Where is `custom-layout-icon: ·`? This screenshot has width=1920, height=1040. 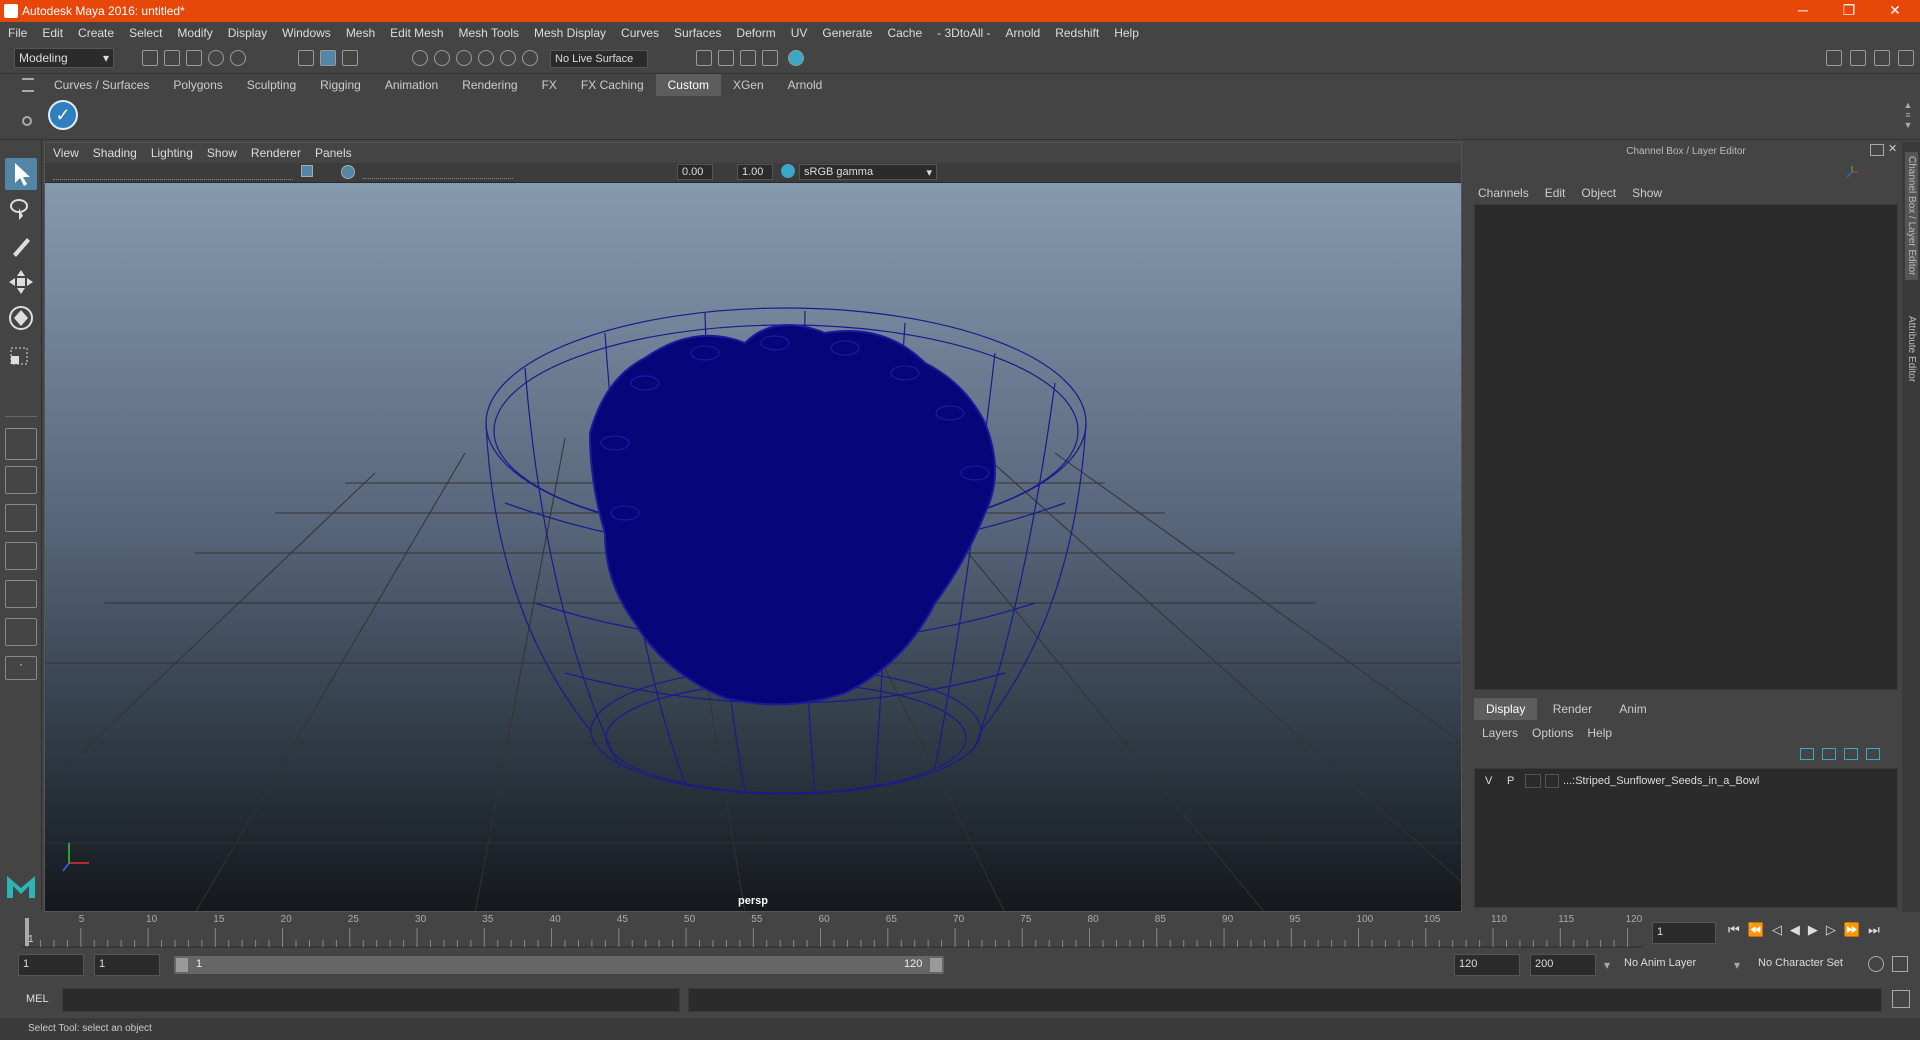 custom-layout-icon: · is located at coordinates (21, 668).